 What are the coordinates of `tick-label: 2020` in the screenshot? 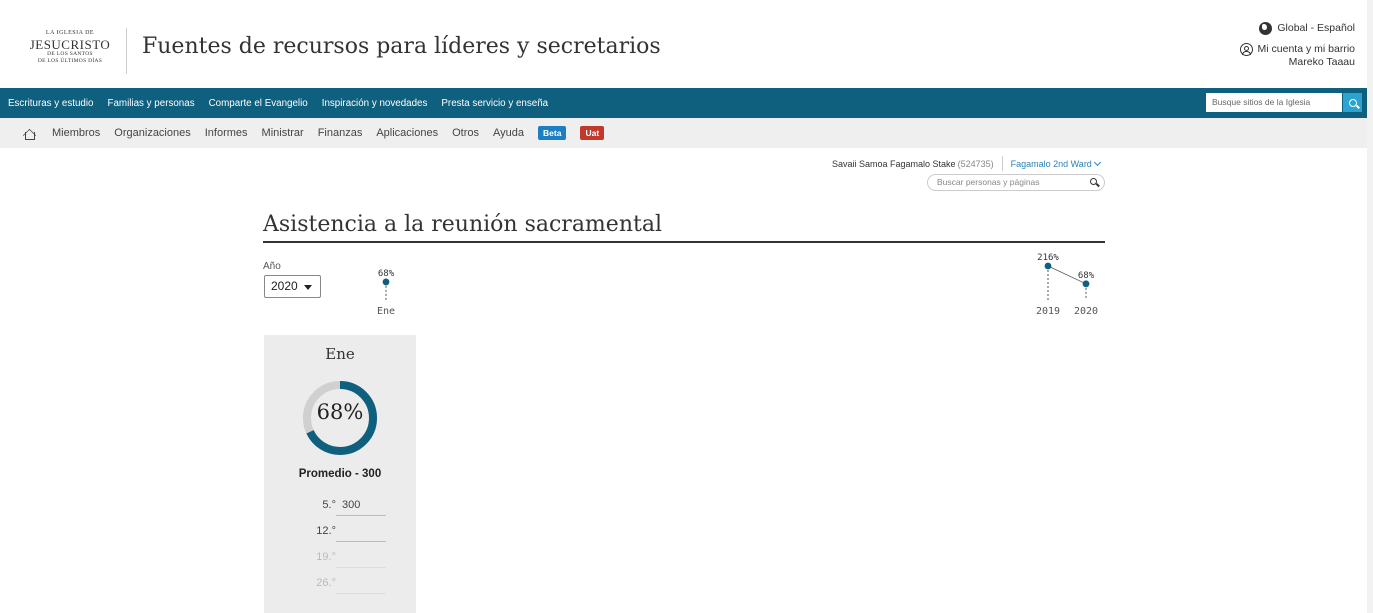 It's located at (1086, 311).